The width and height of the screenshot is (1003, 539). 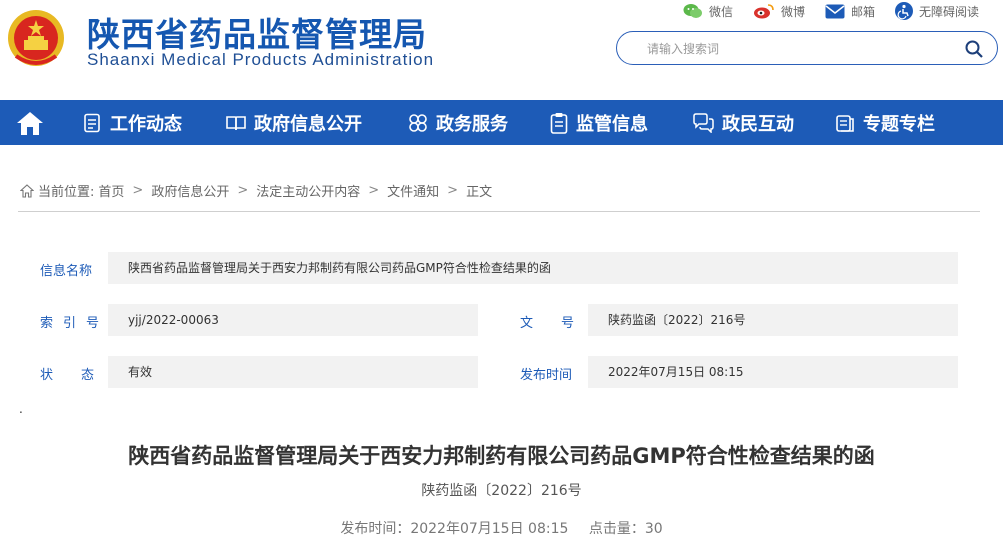 I want to click on wechat-link: 微信, so click(x=708, y=11).